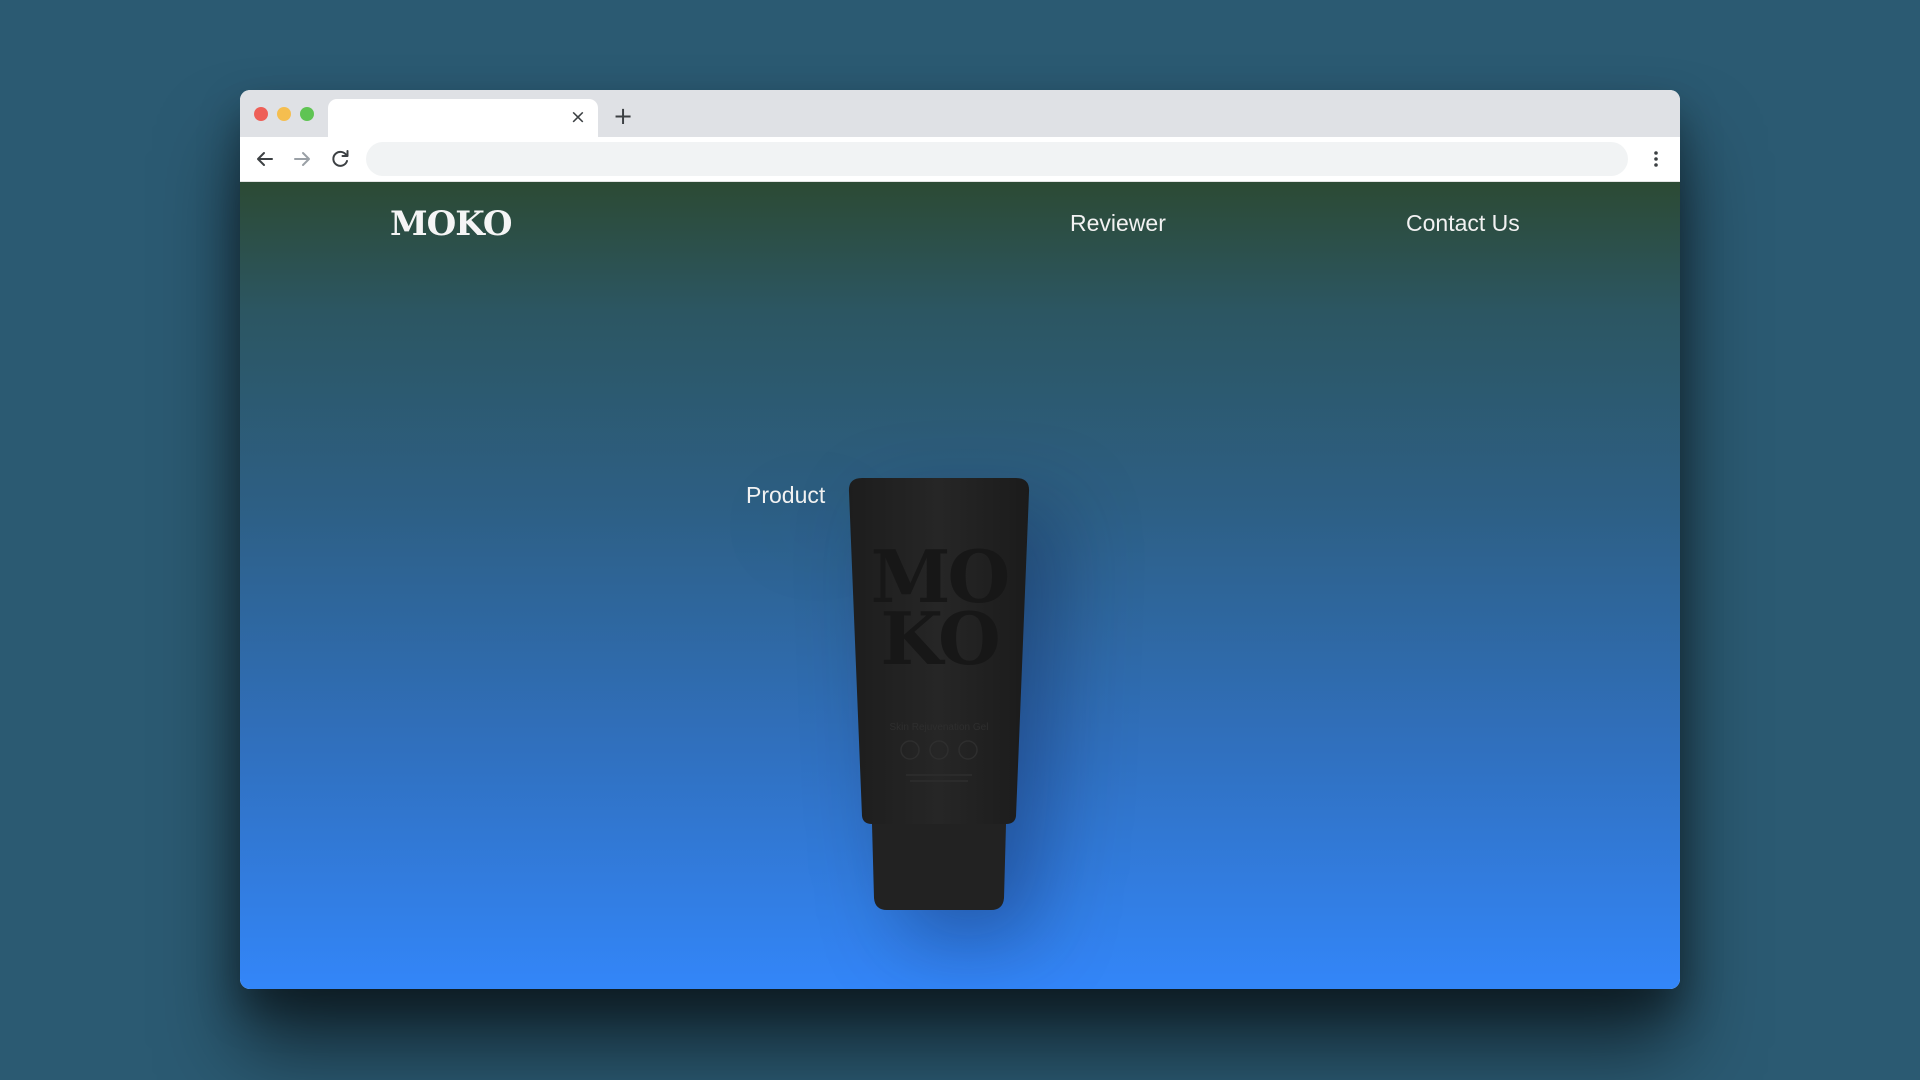 Image resolution: width=1920 pixels, height=1080 pixels. Describe the element at coordinates (997, 159) in the screenshot. I see `address-bar-input` at that location.